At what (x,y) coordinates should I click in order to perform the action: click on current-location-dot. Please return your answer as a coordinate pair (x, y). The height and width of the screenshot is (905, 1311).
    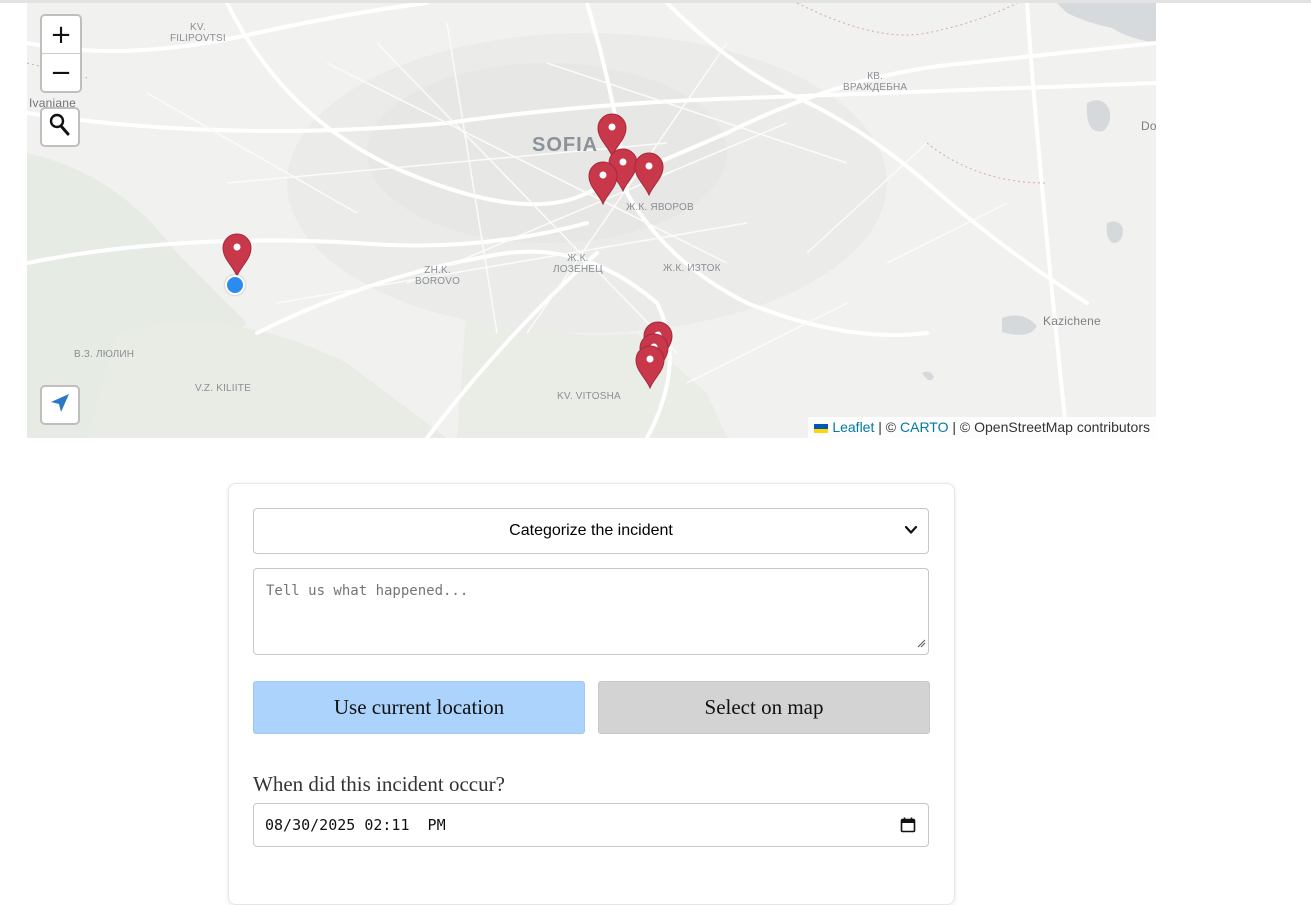
    Looking at the image, I should click on (235, 285).